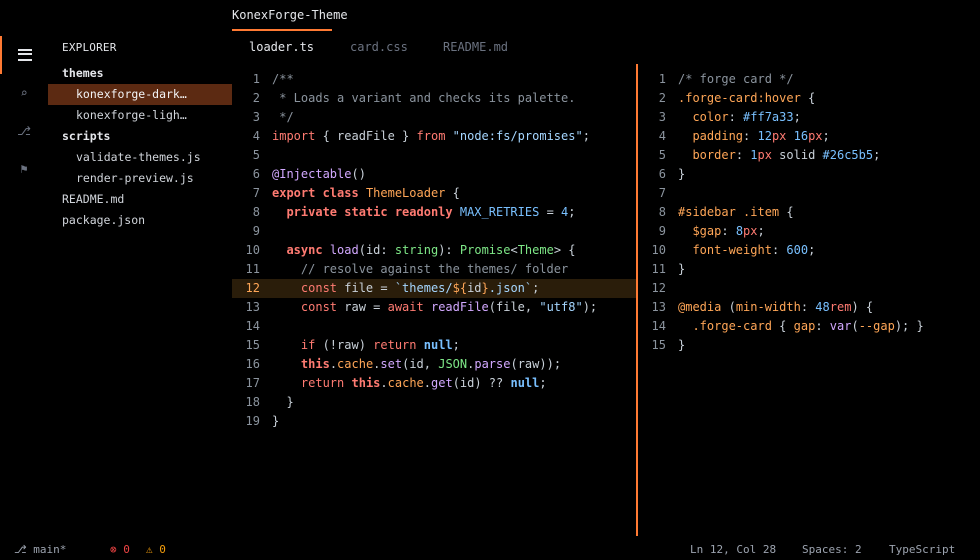 This screenshot has width=980, height=560. What do you see at coordinates (140, 136) in the screenshot?
I see `tree-folder-scripts: scripts` at bounding box center [140, 136].